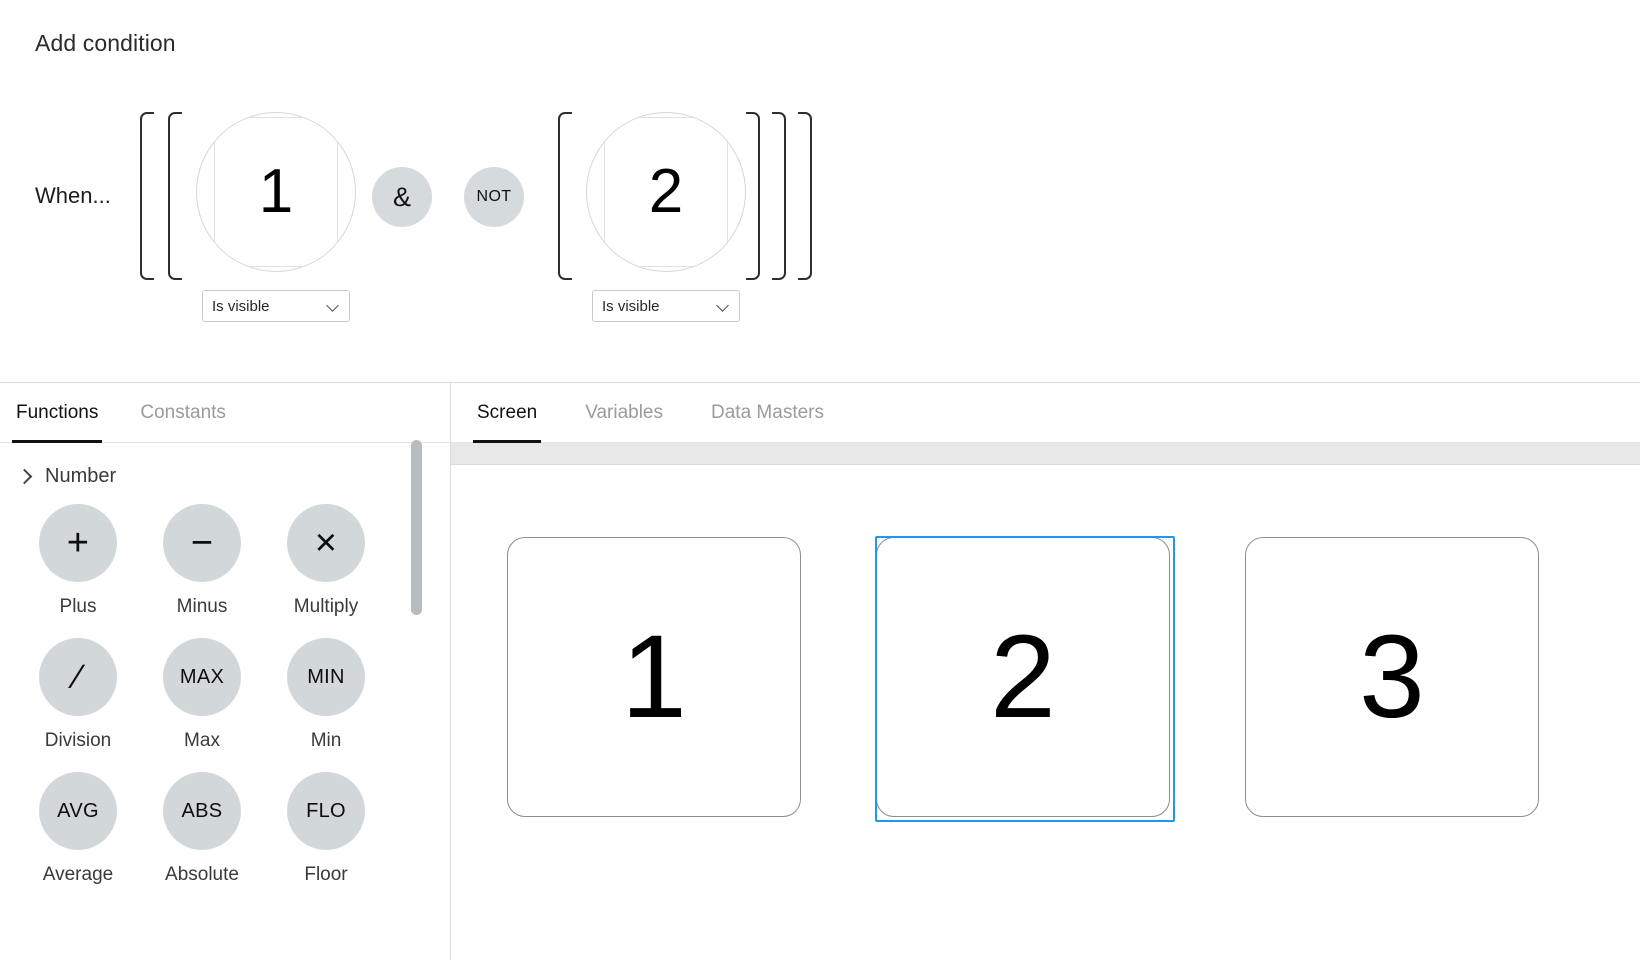 Image resolution: width=1640 pixels, height=960 pixels. Describe the element at coordinates (78, 606) in the screenshot. I see `function-label: Plus` at that location.